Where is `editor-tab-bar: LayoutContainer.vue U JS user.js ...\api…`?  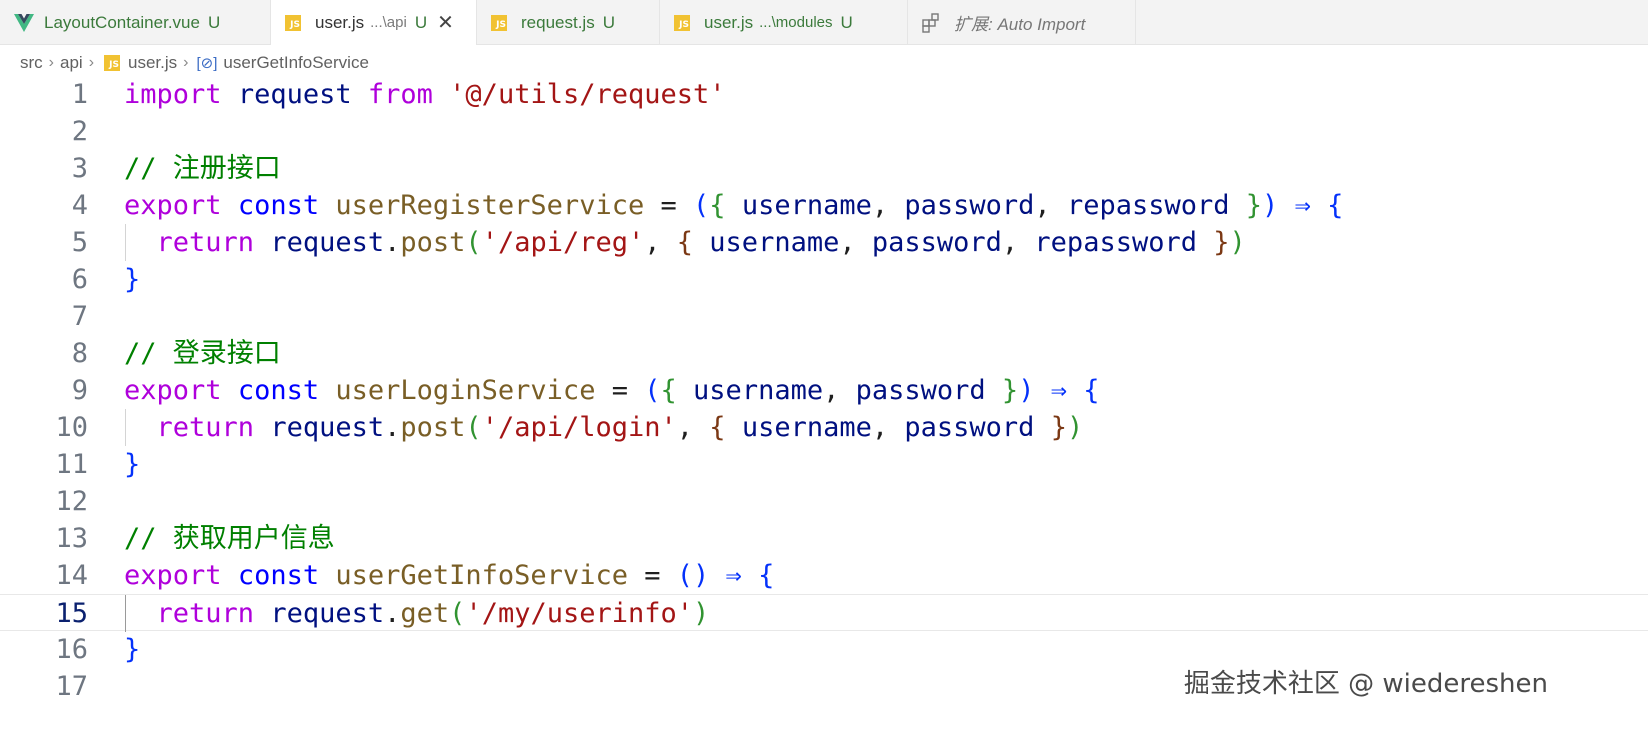 editor-tab-bar: LayoutContainer.vue U JS user.js ...\api… is located at coordinates (824, 22).